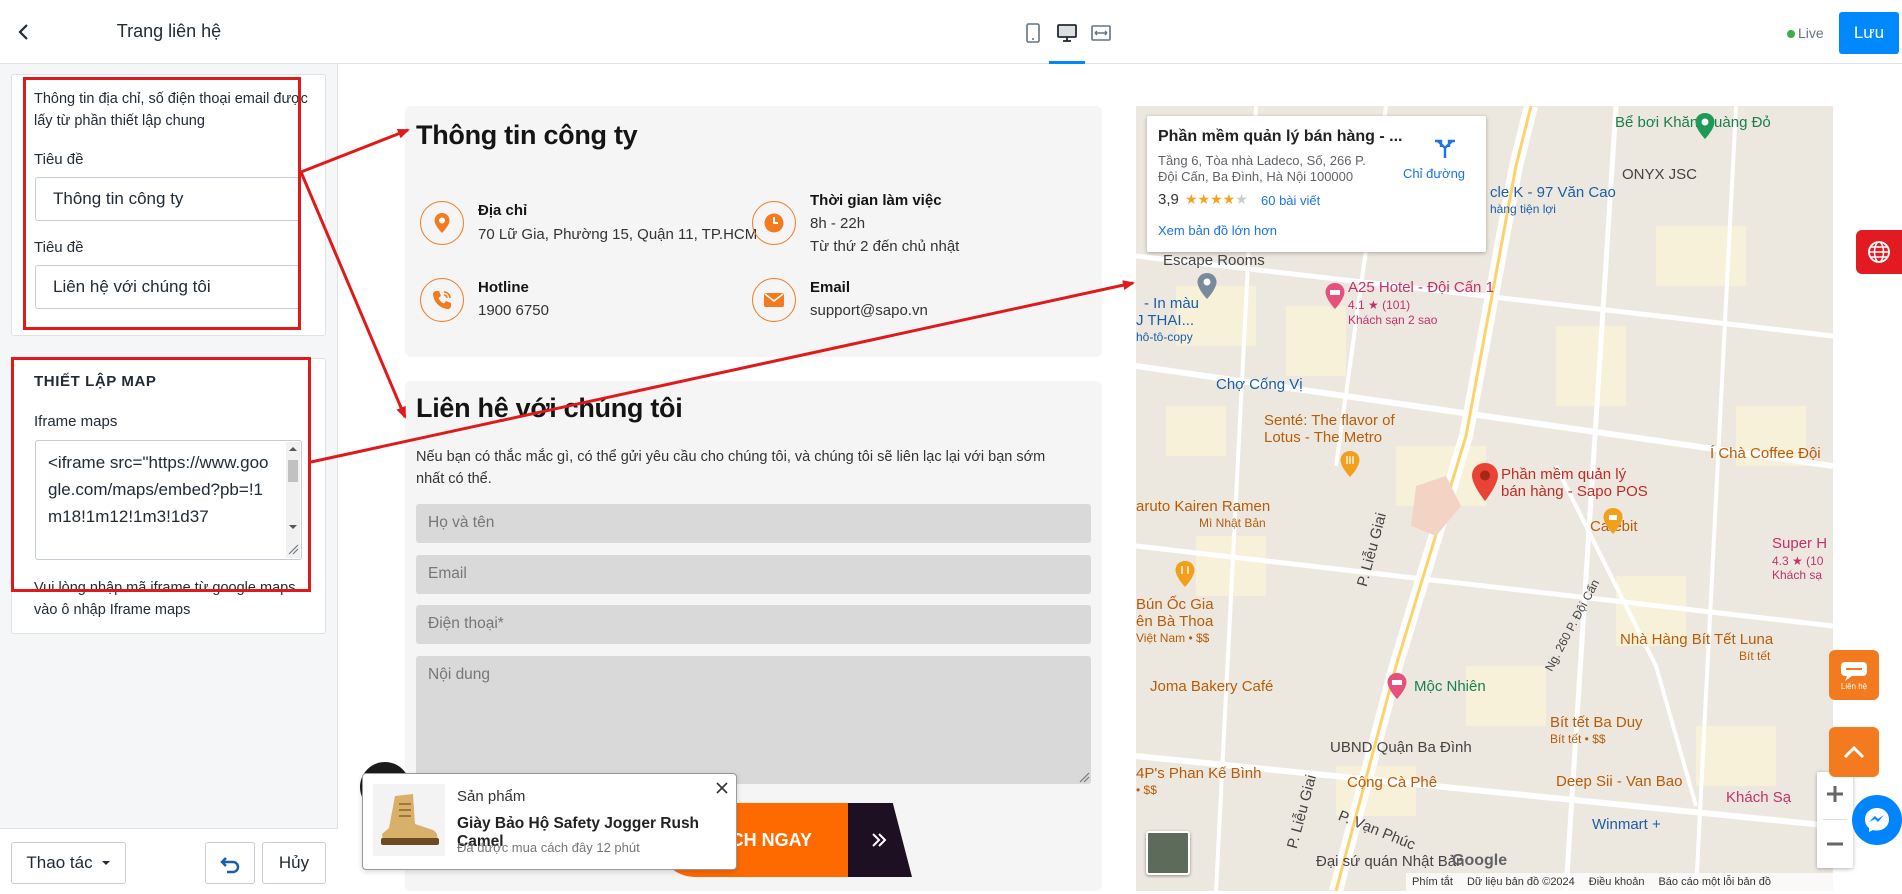  What do you see at coordinates (1485, 482) in the screenshot?
I see `main-location-pin-icon` at bounding box center [1485, 482].